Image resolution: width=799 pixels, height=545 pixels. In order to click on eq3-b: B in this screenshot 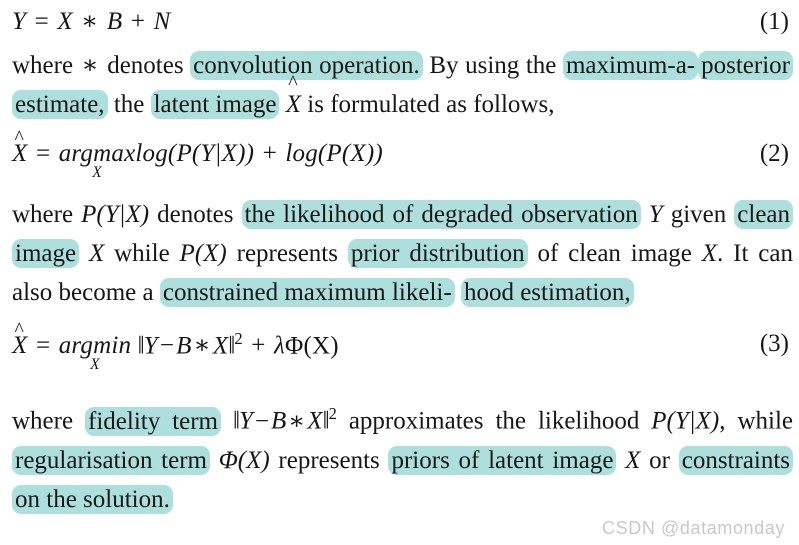, I will do `click(184, 345)`.